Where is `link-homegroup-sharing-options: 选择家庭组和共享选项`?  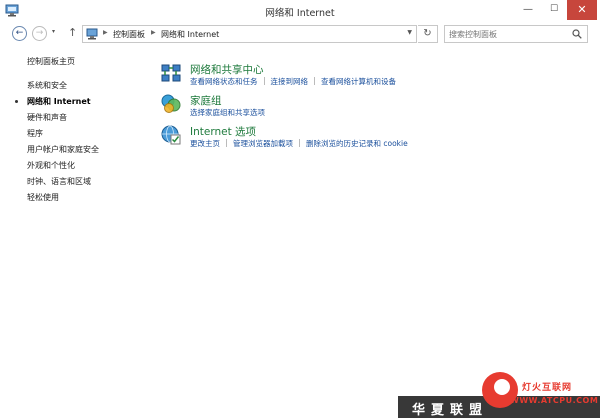 link-homegroup-sharing-options: 选择家庭组和共享选项 is located at coordinates (227, 112).